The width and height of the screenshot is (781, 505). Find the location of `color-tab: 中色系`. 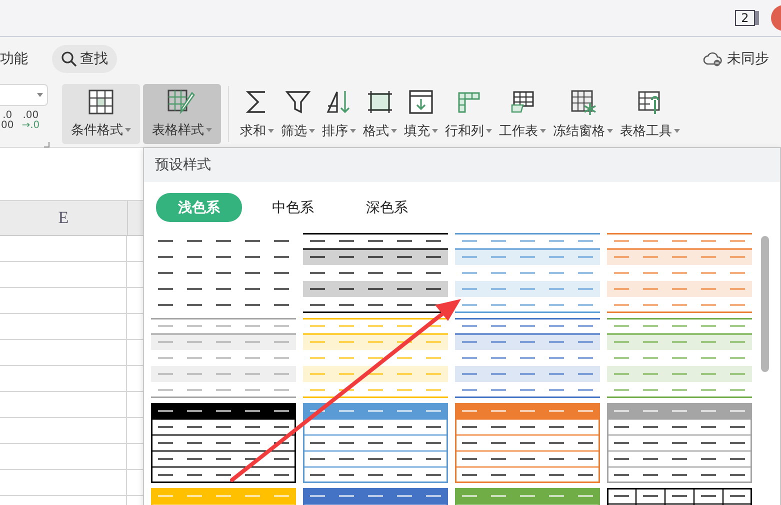

color-tab: 中色系 is located at coordinates (293, 207).